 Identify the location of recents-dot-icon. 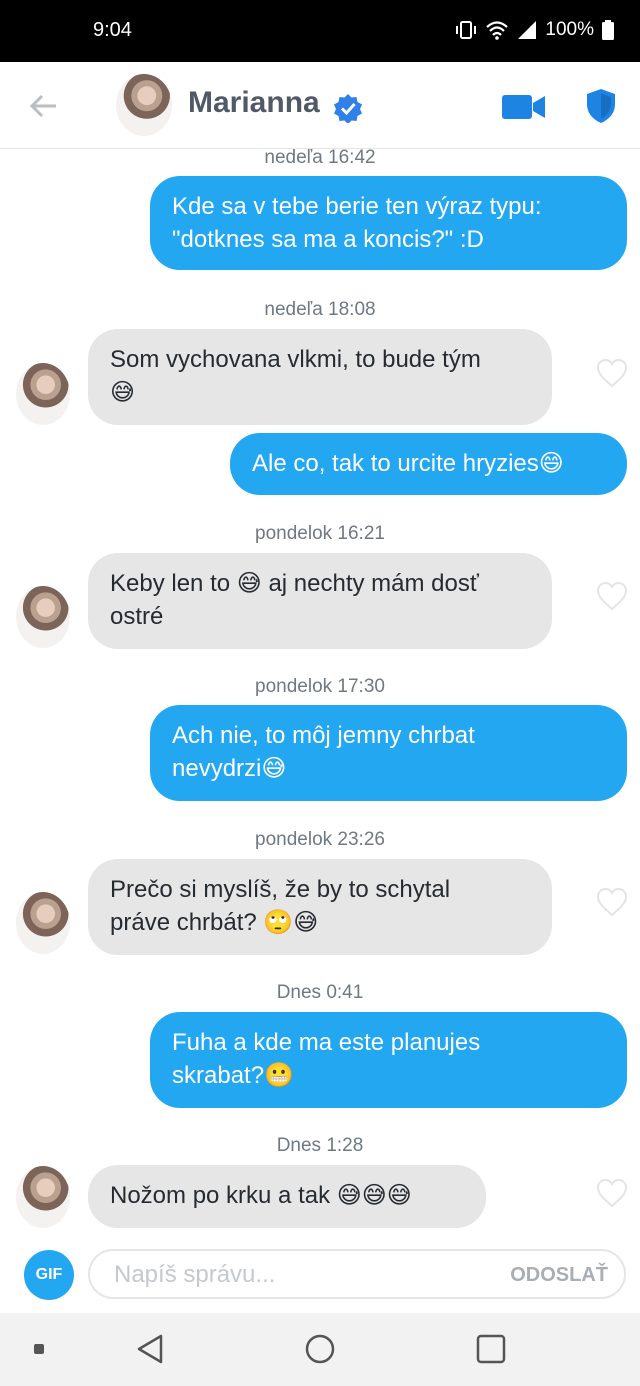
(39, 1349).